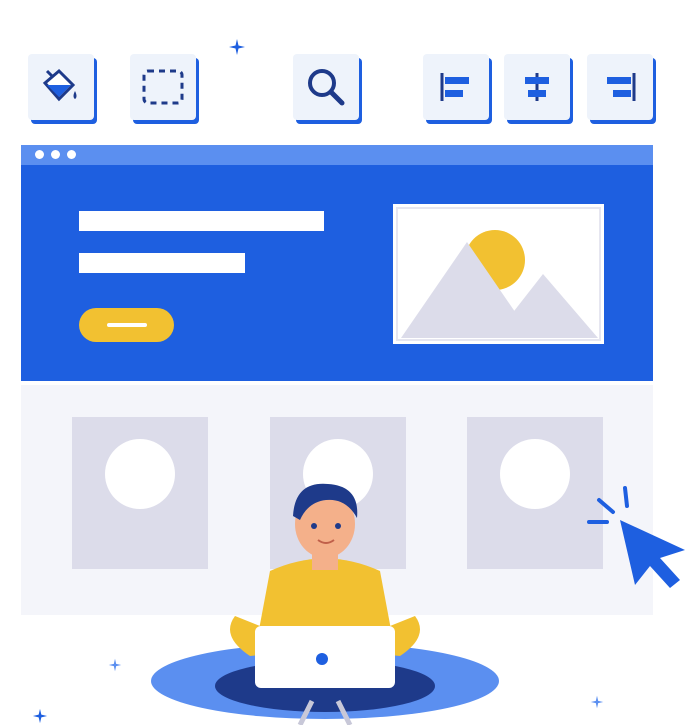 The height and width of the screenshot is (725, 693). I want to click on search-tool, so click(326, 87).